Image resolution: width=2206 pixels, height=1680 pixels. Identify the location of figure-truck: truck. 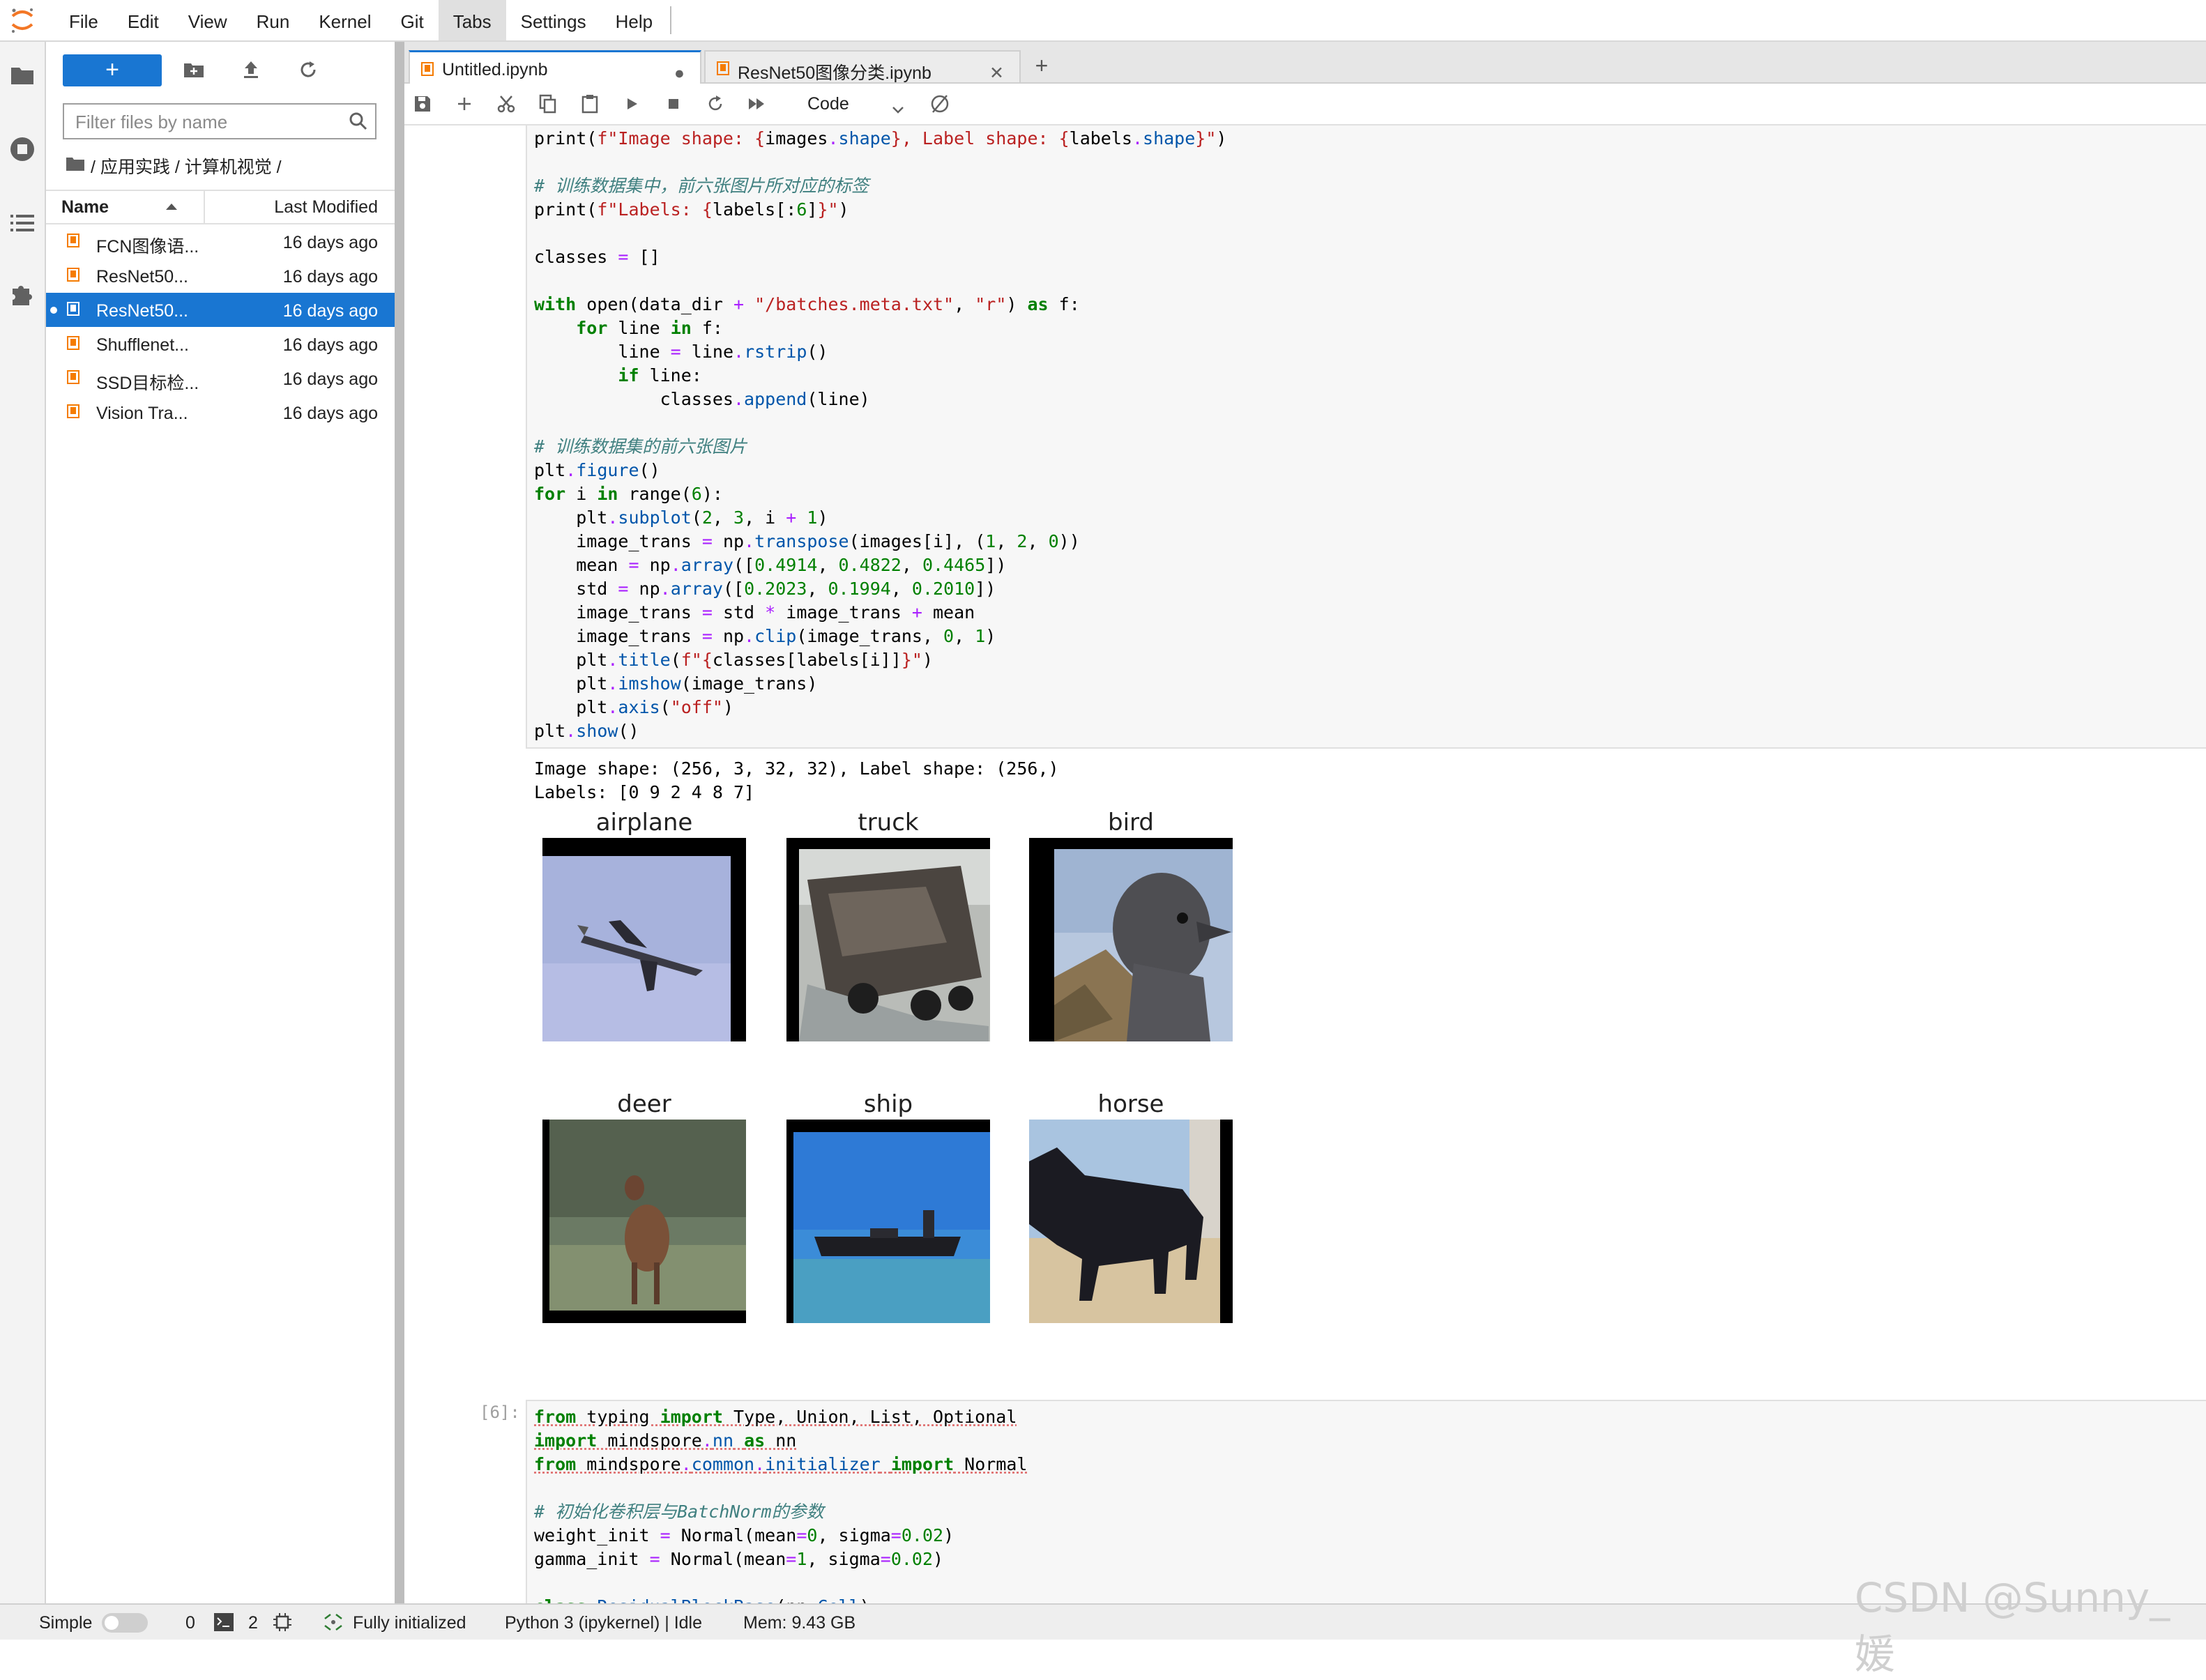
(888, 927).